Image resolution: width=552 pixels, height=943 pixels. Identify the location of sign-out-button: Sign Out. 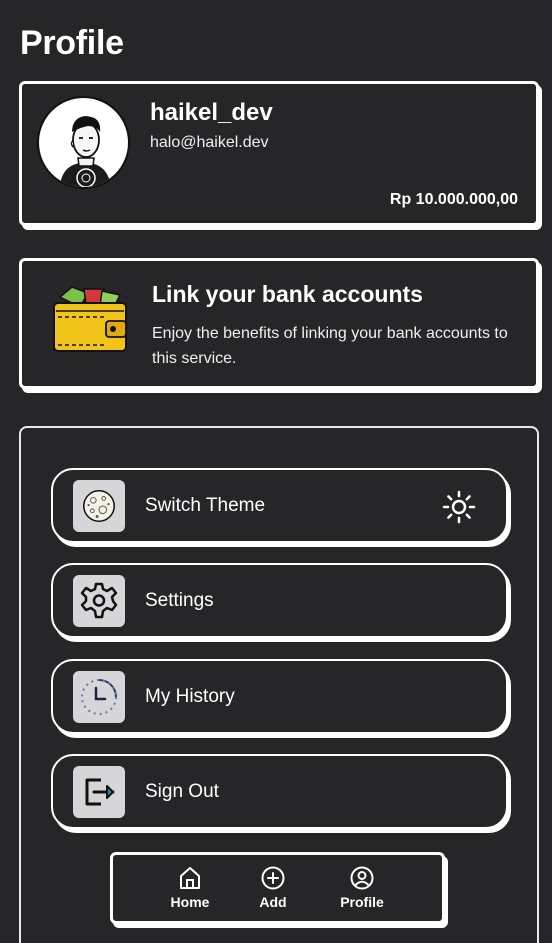
(279, 791).